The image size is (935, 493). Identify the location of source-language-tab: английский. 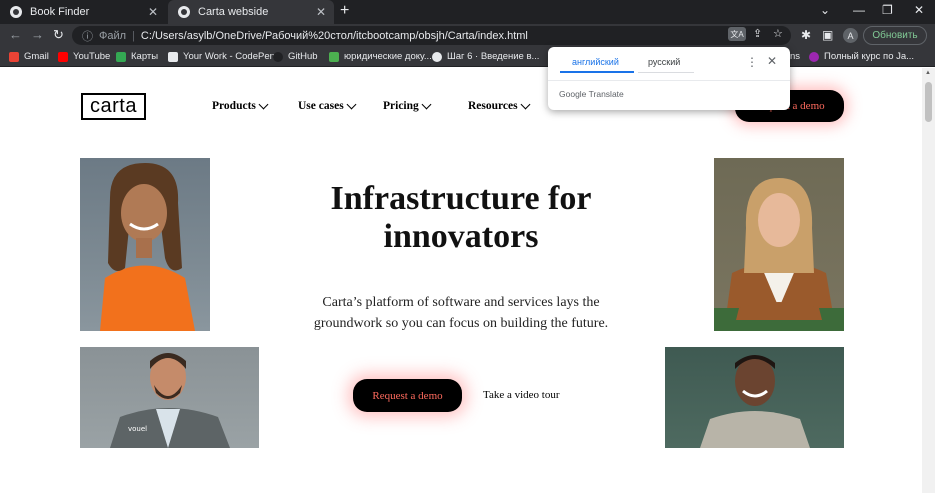
(595, 62).